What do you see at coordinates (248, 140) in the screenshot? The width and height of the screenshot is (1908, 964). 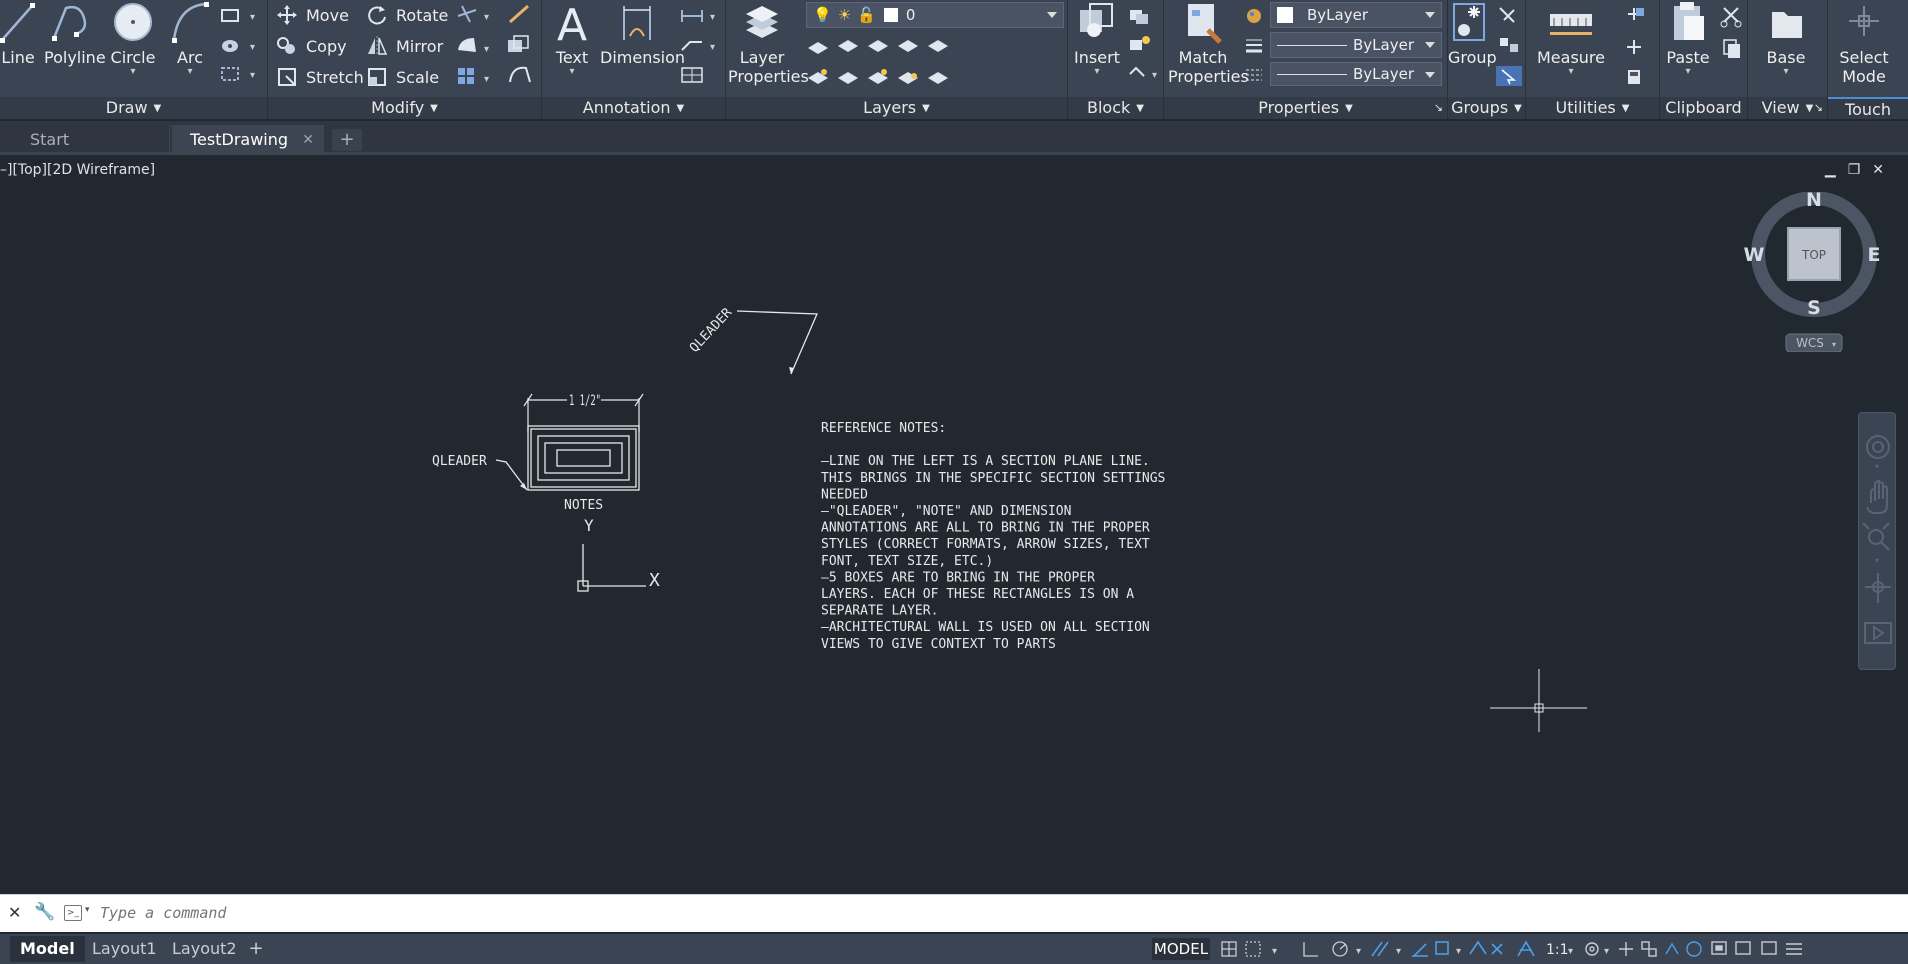 I see `tab-testdrawing: TestDrawing ✕` at bounding box center [248, 140].